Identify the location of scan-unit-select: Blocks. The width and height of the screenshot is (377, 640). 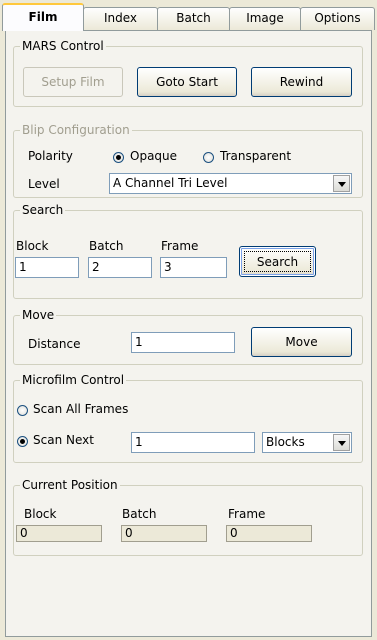
(307, 442).